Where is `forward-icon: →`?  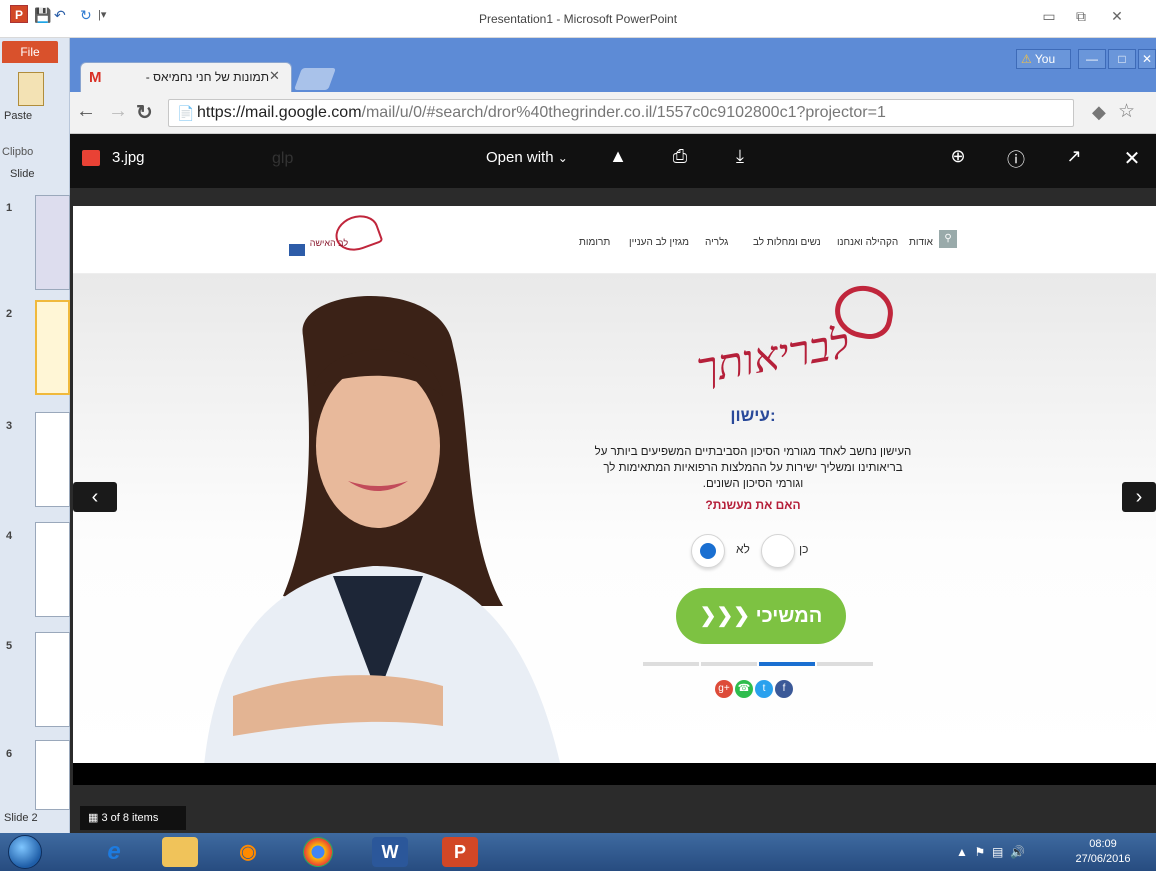 forward-icon: → is located at coordinates (118, 111).